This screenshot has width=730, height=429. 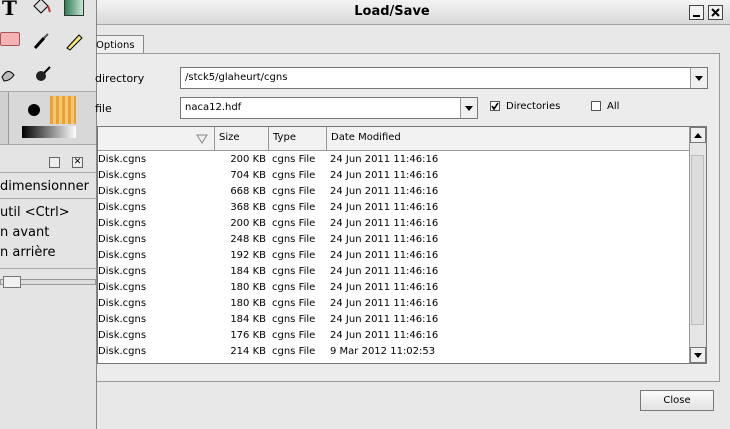 I want to click on directories-checkbox, so click(x=495, y=106).